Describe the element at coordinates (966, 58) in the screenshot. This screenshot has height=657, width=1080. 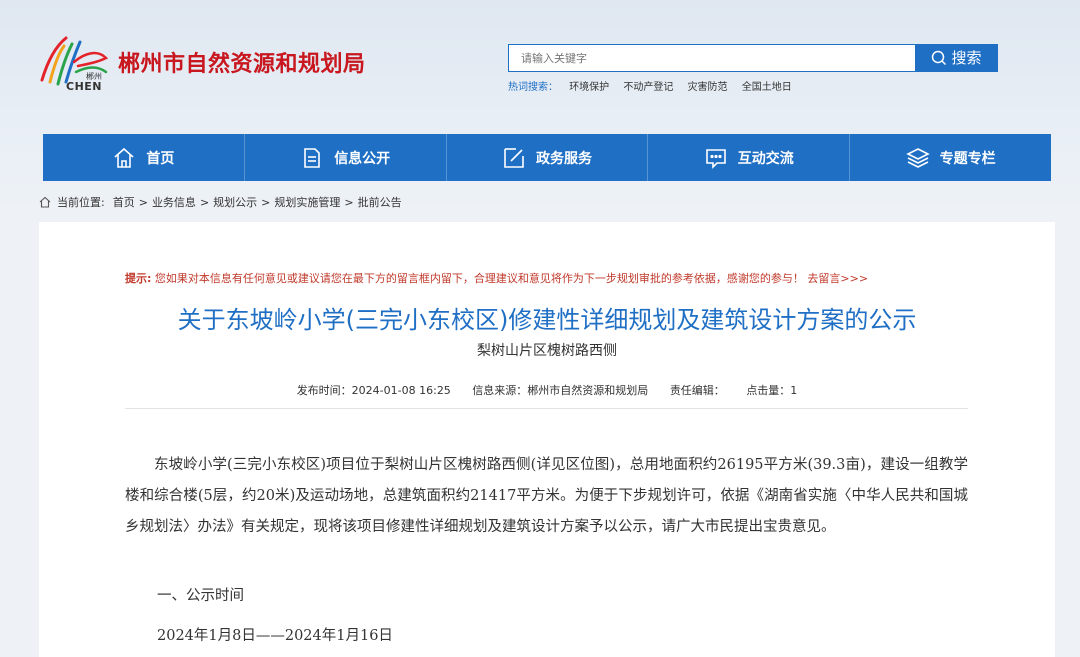
I see `search-button-label: 搜索` at that location.